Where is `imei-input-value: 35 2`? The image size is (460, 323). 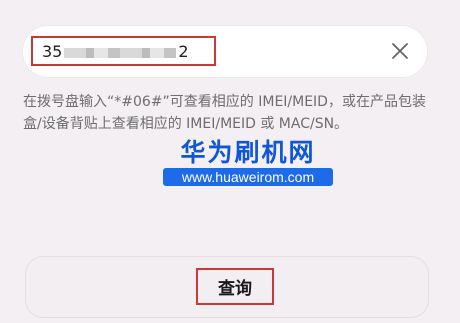 imei-input-value: 35 2 is located at coordinates (115, 52).